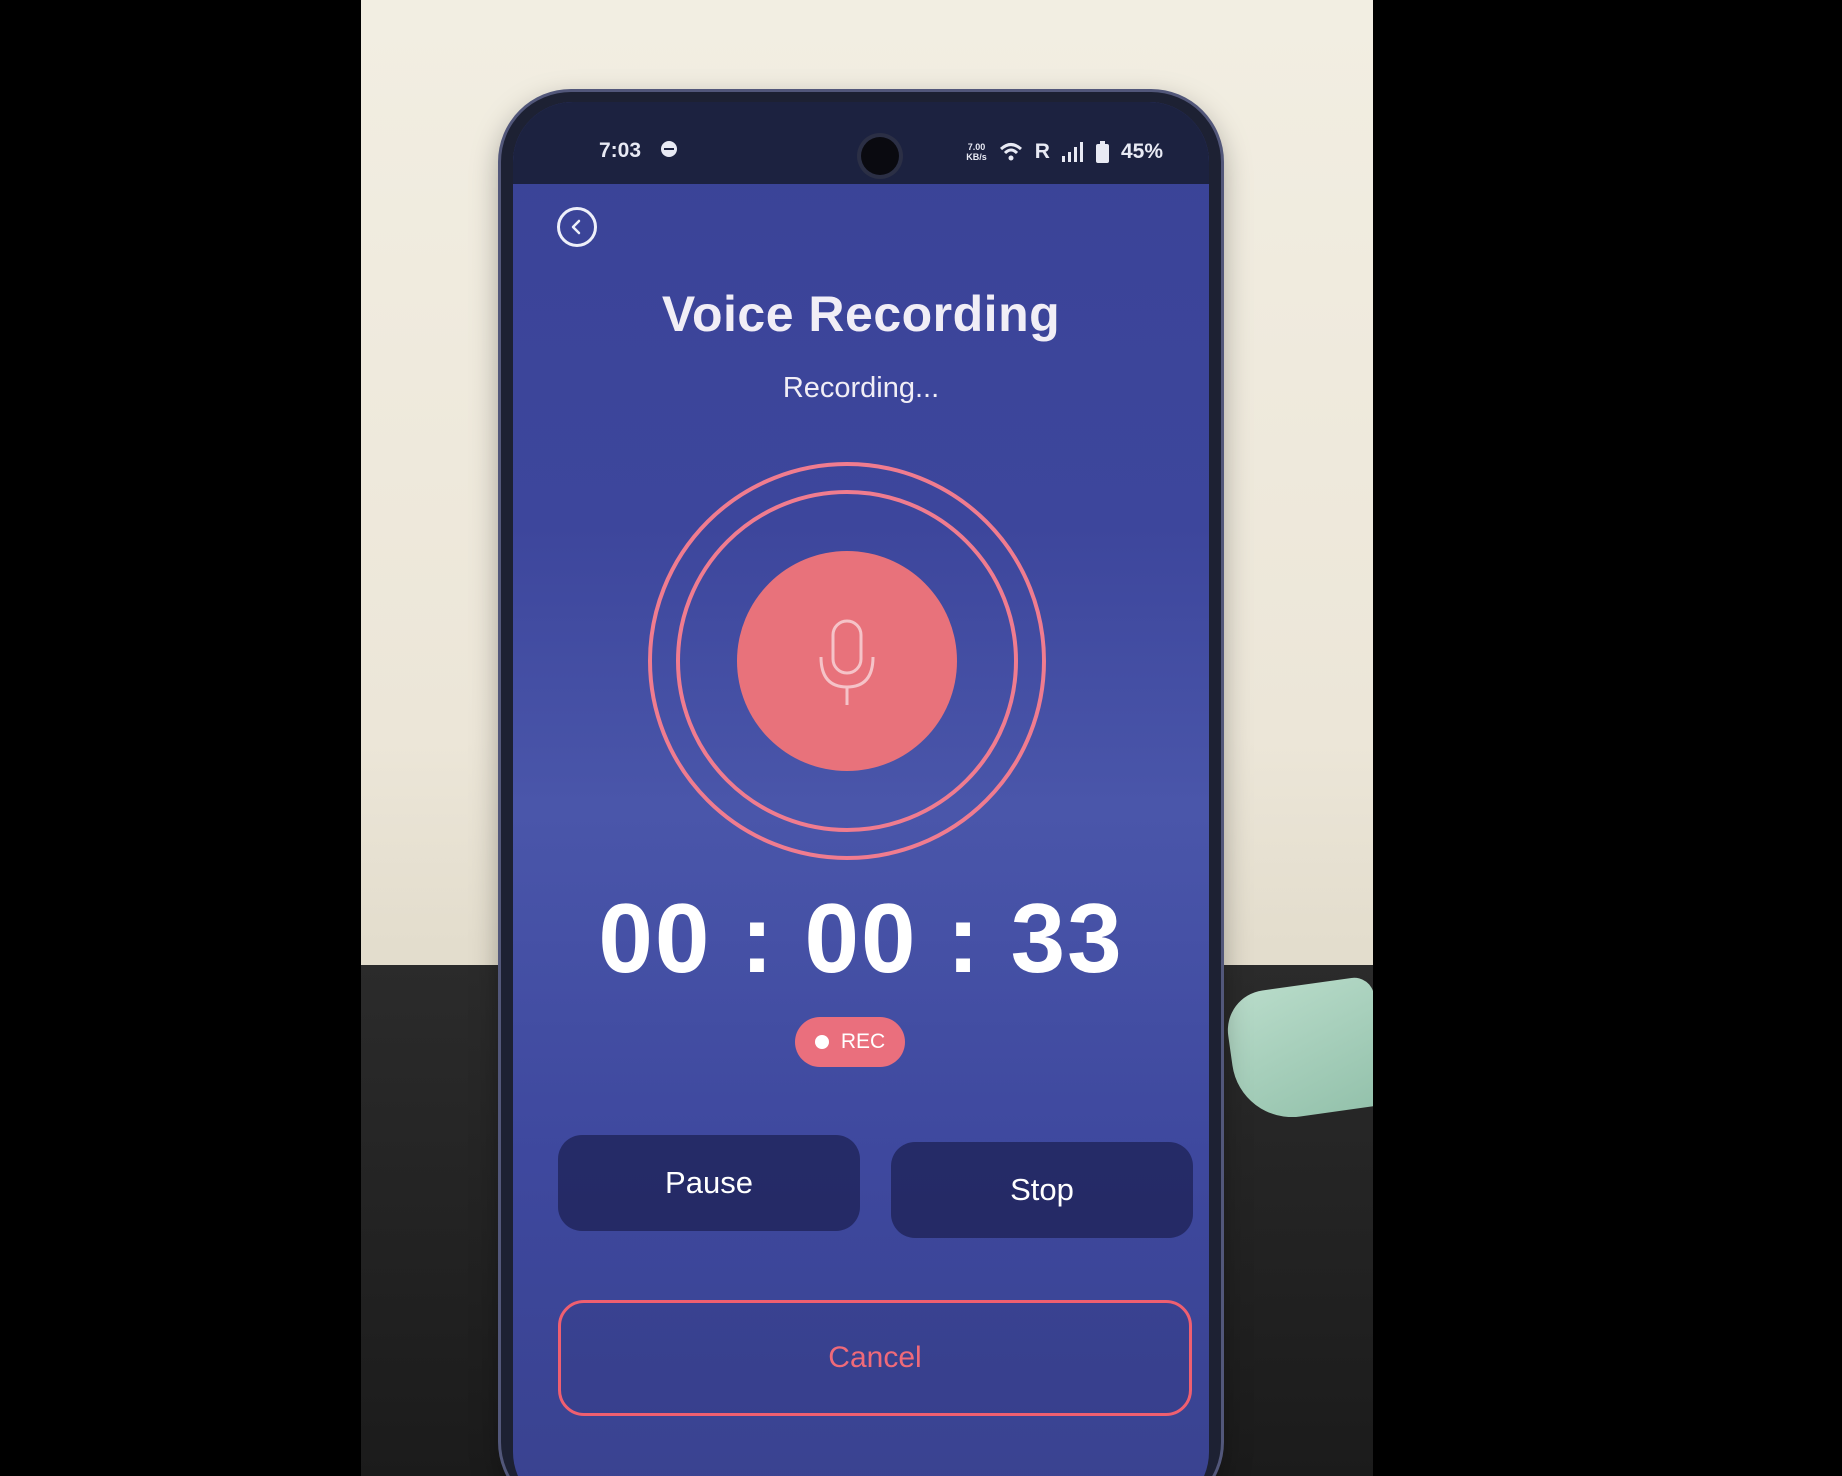  I want to click on stop-button: Stop, so click(1042, 1190).